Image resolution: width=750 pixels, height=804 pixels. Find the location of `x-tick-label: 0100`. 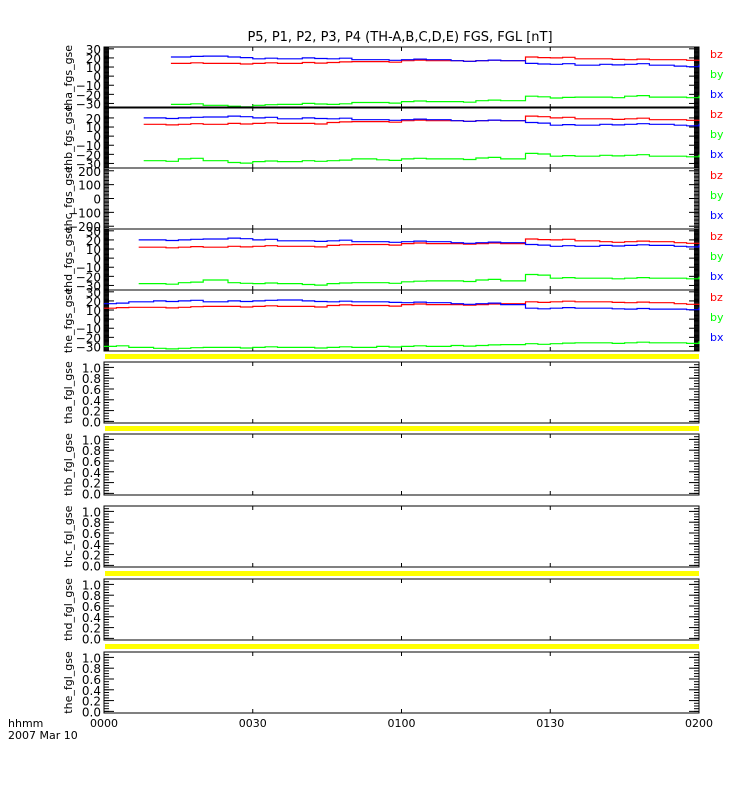

x-tick-label: 0100 is located at coordinates (402, 723).